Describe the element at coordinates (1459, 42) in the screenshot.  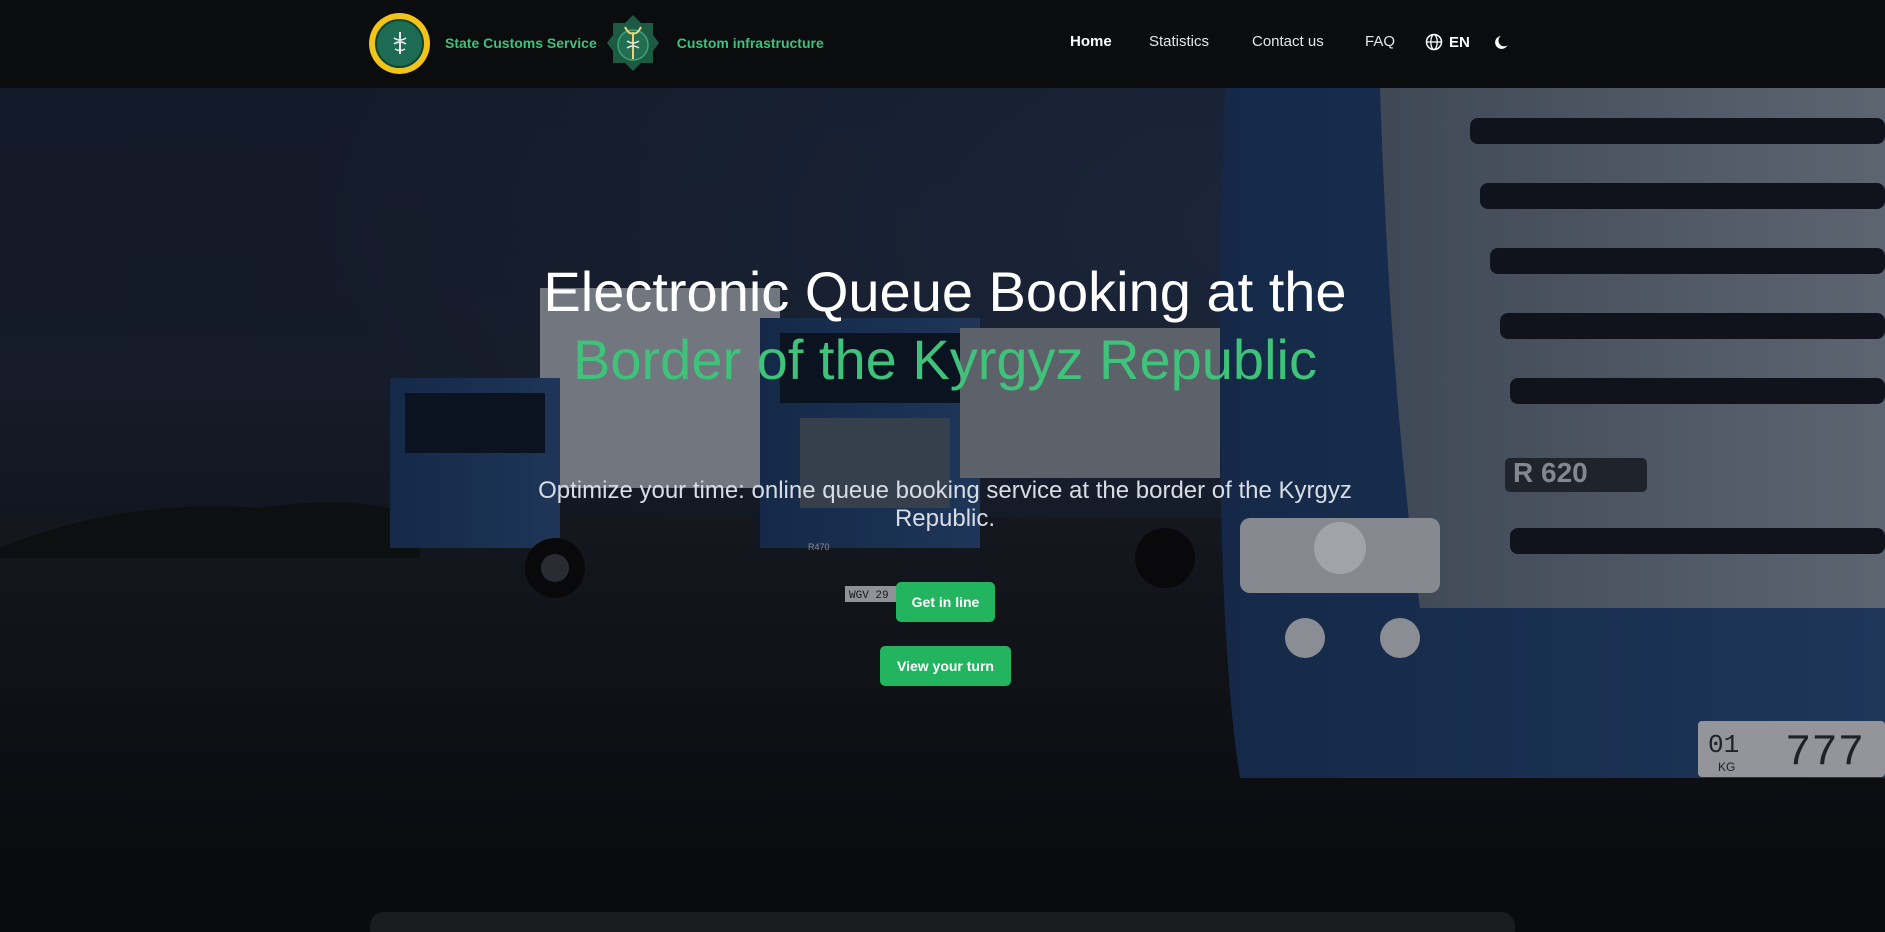
I see `language-label: EN` at that location.